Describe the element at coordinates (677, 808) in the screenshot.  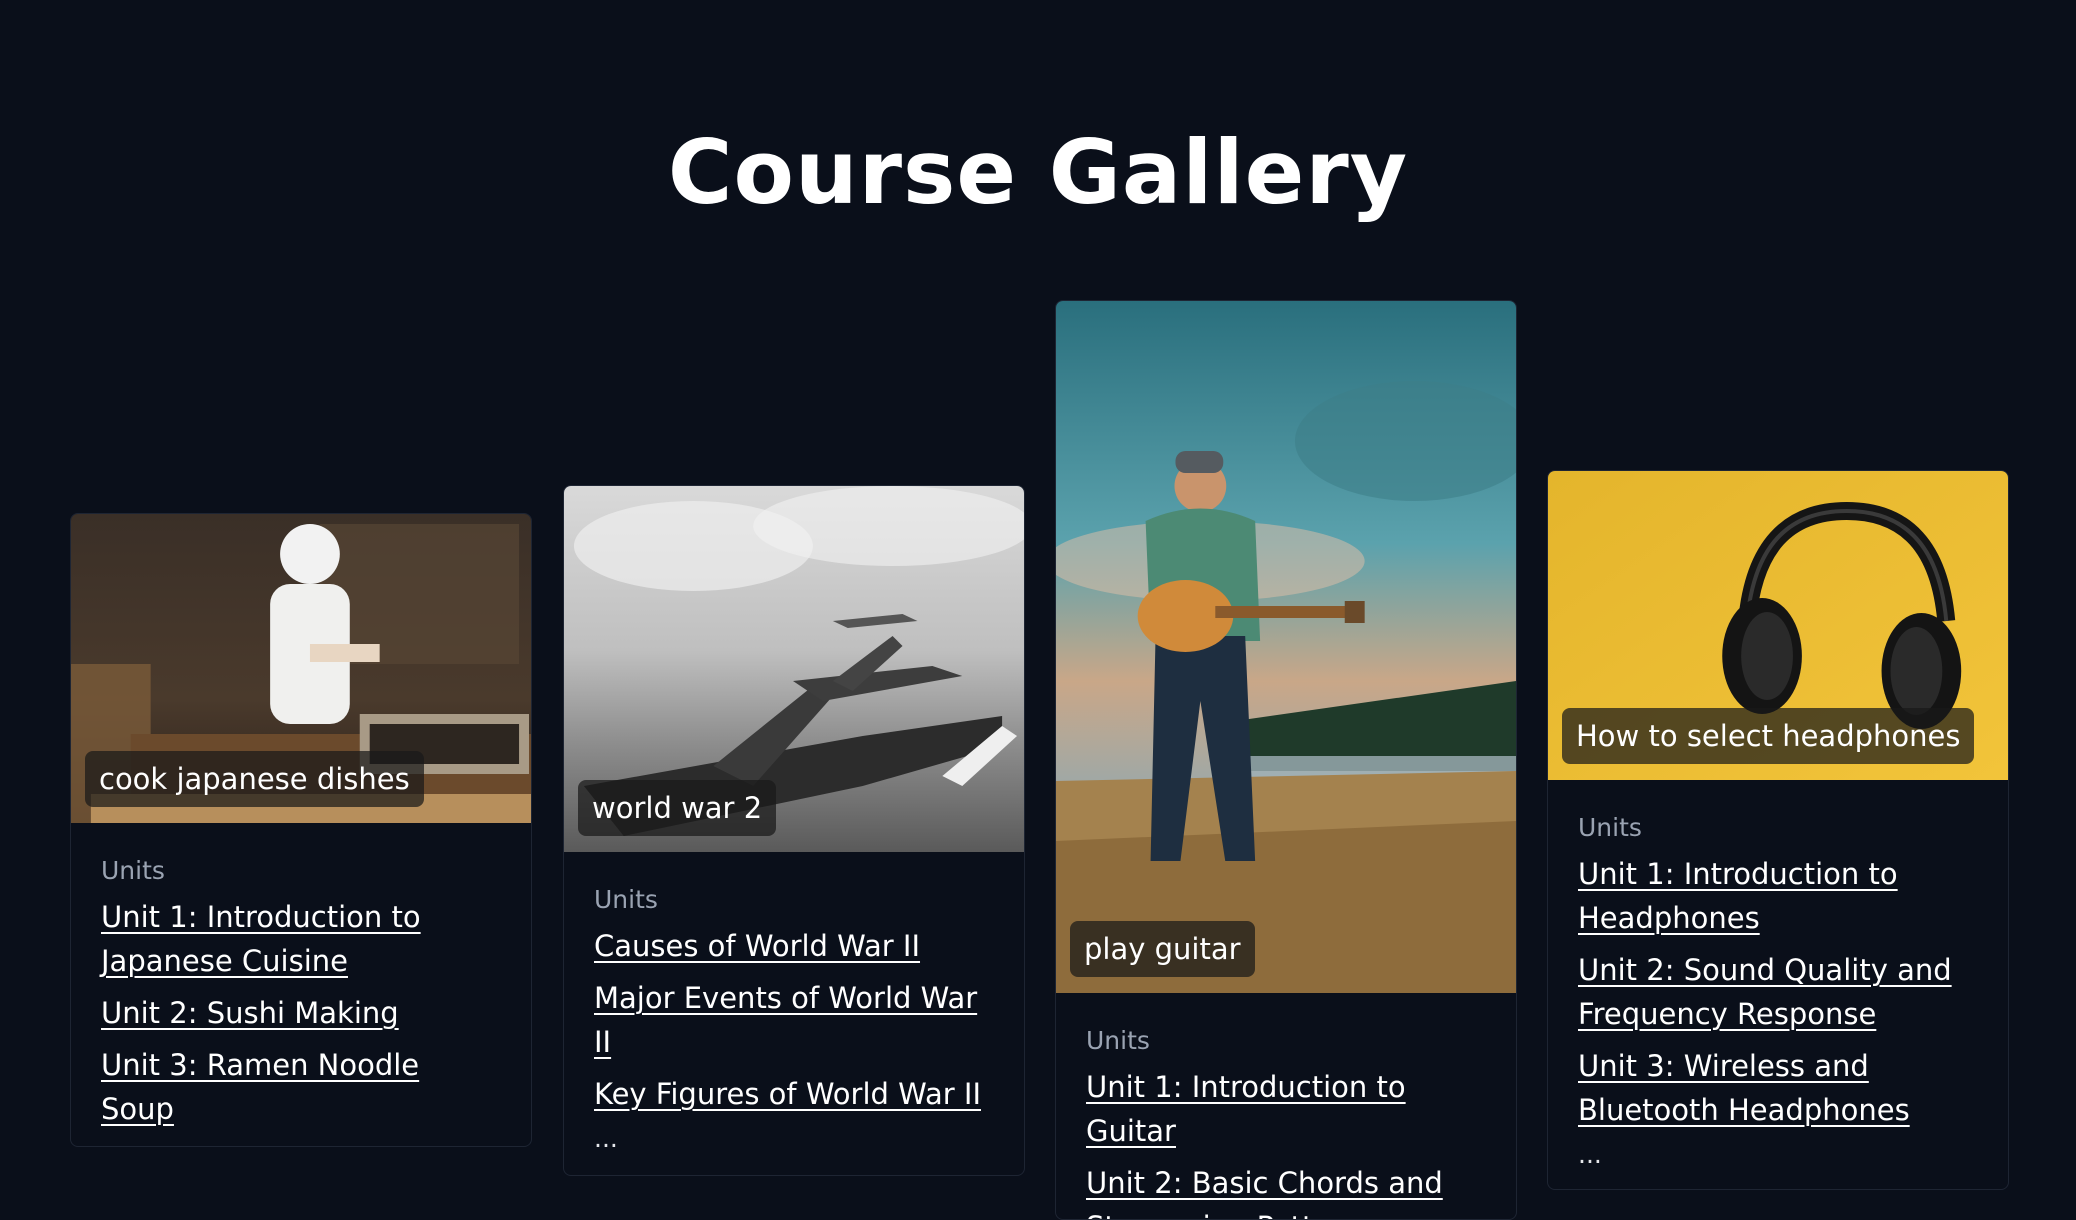
I see `course-title-label: world war 2` at that location.